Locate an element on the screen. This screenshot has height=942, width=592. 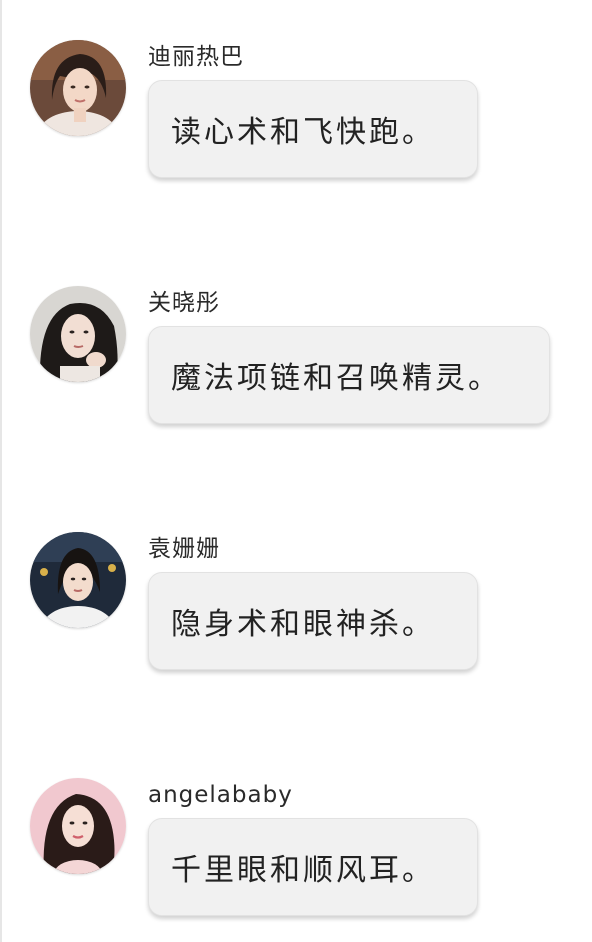
message-bubble: 隐身术和眼神杀。 is located at coordinates (313, 621).